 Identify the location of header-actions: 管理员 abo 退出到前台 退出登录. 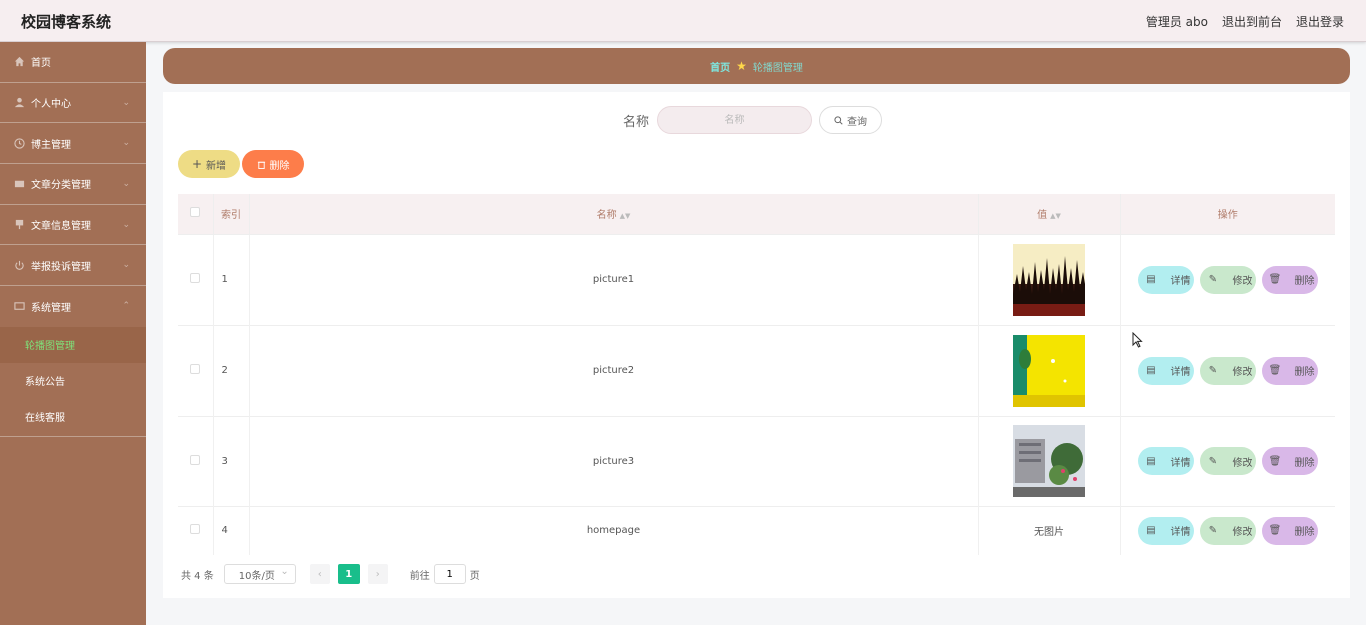
(1245, 21).